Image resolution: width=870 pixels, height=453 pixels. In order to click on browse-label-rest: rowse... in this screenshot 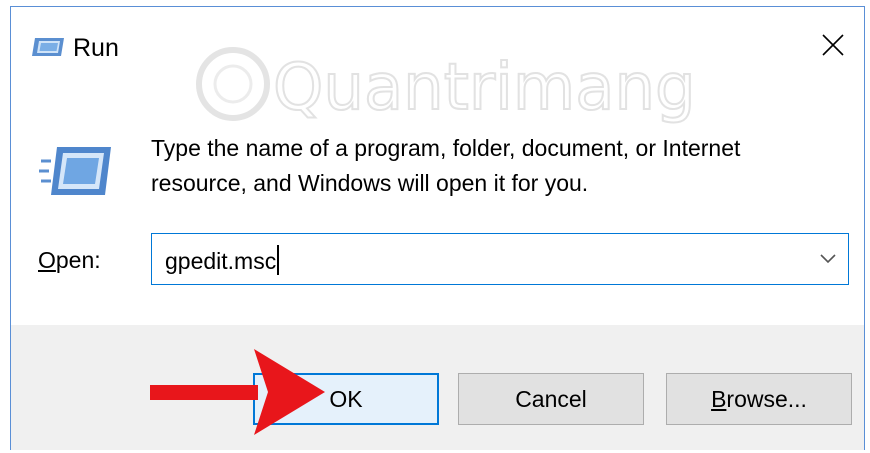, I will do `click(766, 399)`.